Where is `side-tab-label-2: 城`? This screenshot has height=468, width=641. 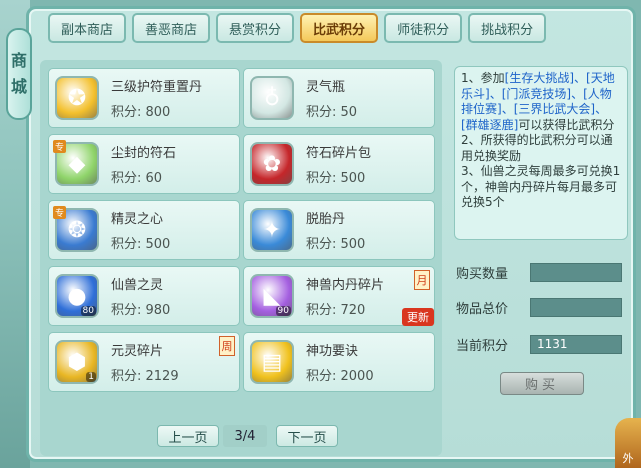 side-tab-label-2: 城 is located at coordinates (18, 86).